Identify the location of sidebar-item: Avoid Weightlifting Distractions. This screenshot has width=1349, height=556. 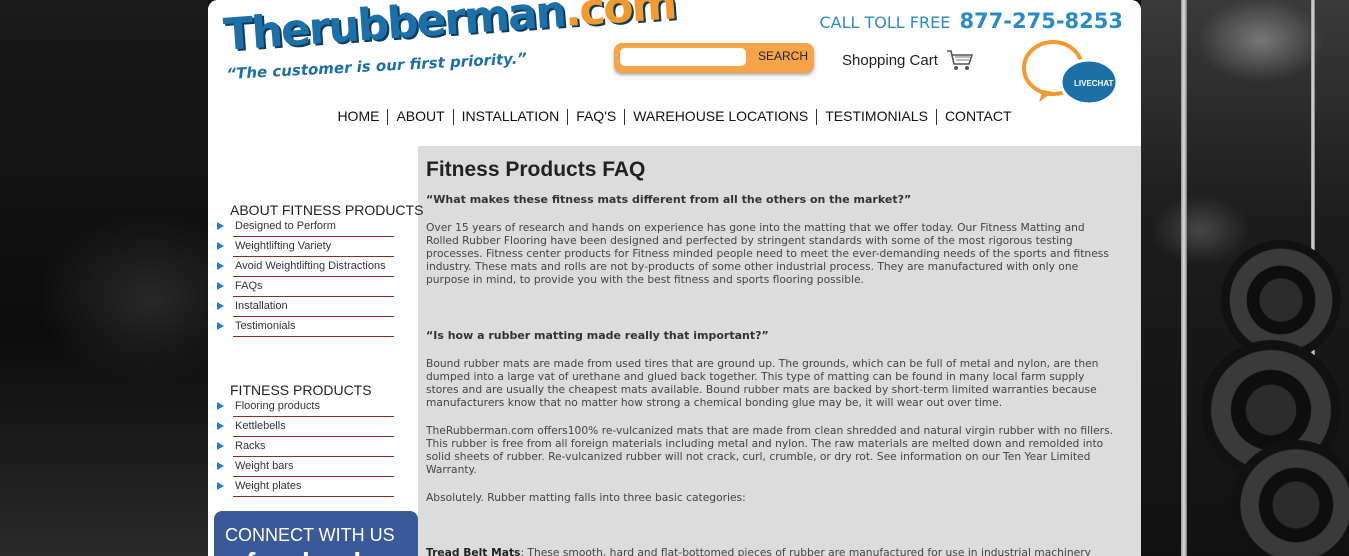
(305, 267).